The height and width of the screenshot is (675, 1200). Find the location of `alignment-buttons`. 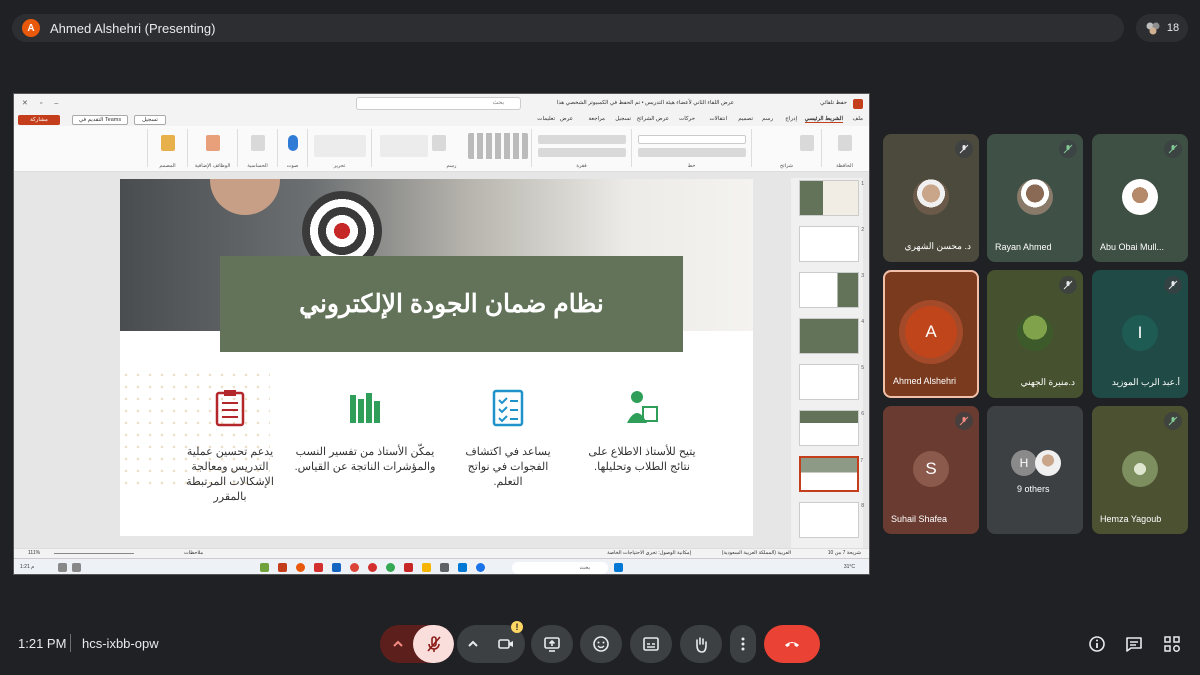

alignment-buttons is located at coordinates (582, 152).